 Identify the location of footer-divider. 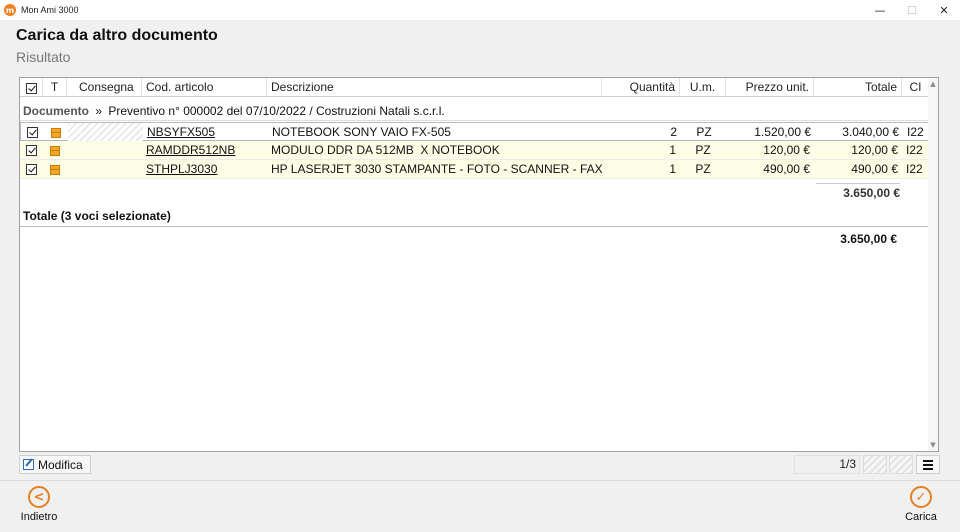
(480, 480).